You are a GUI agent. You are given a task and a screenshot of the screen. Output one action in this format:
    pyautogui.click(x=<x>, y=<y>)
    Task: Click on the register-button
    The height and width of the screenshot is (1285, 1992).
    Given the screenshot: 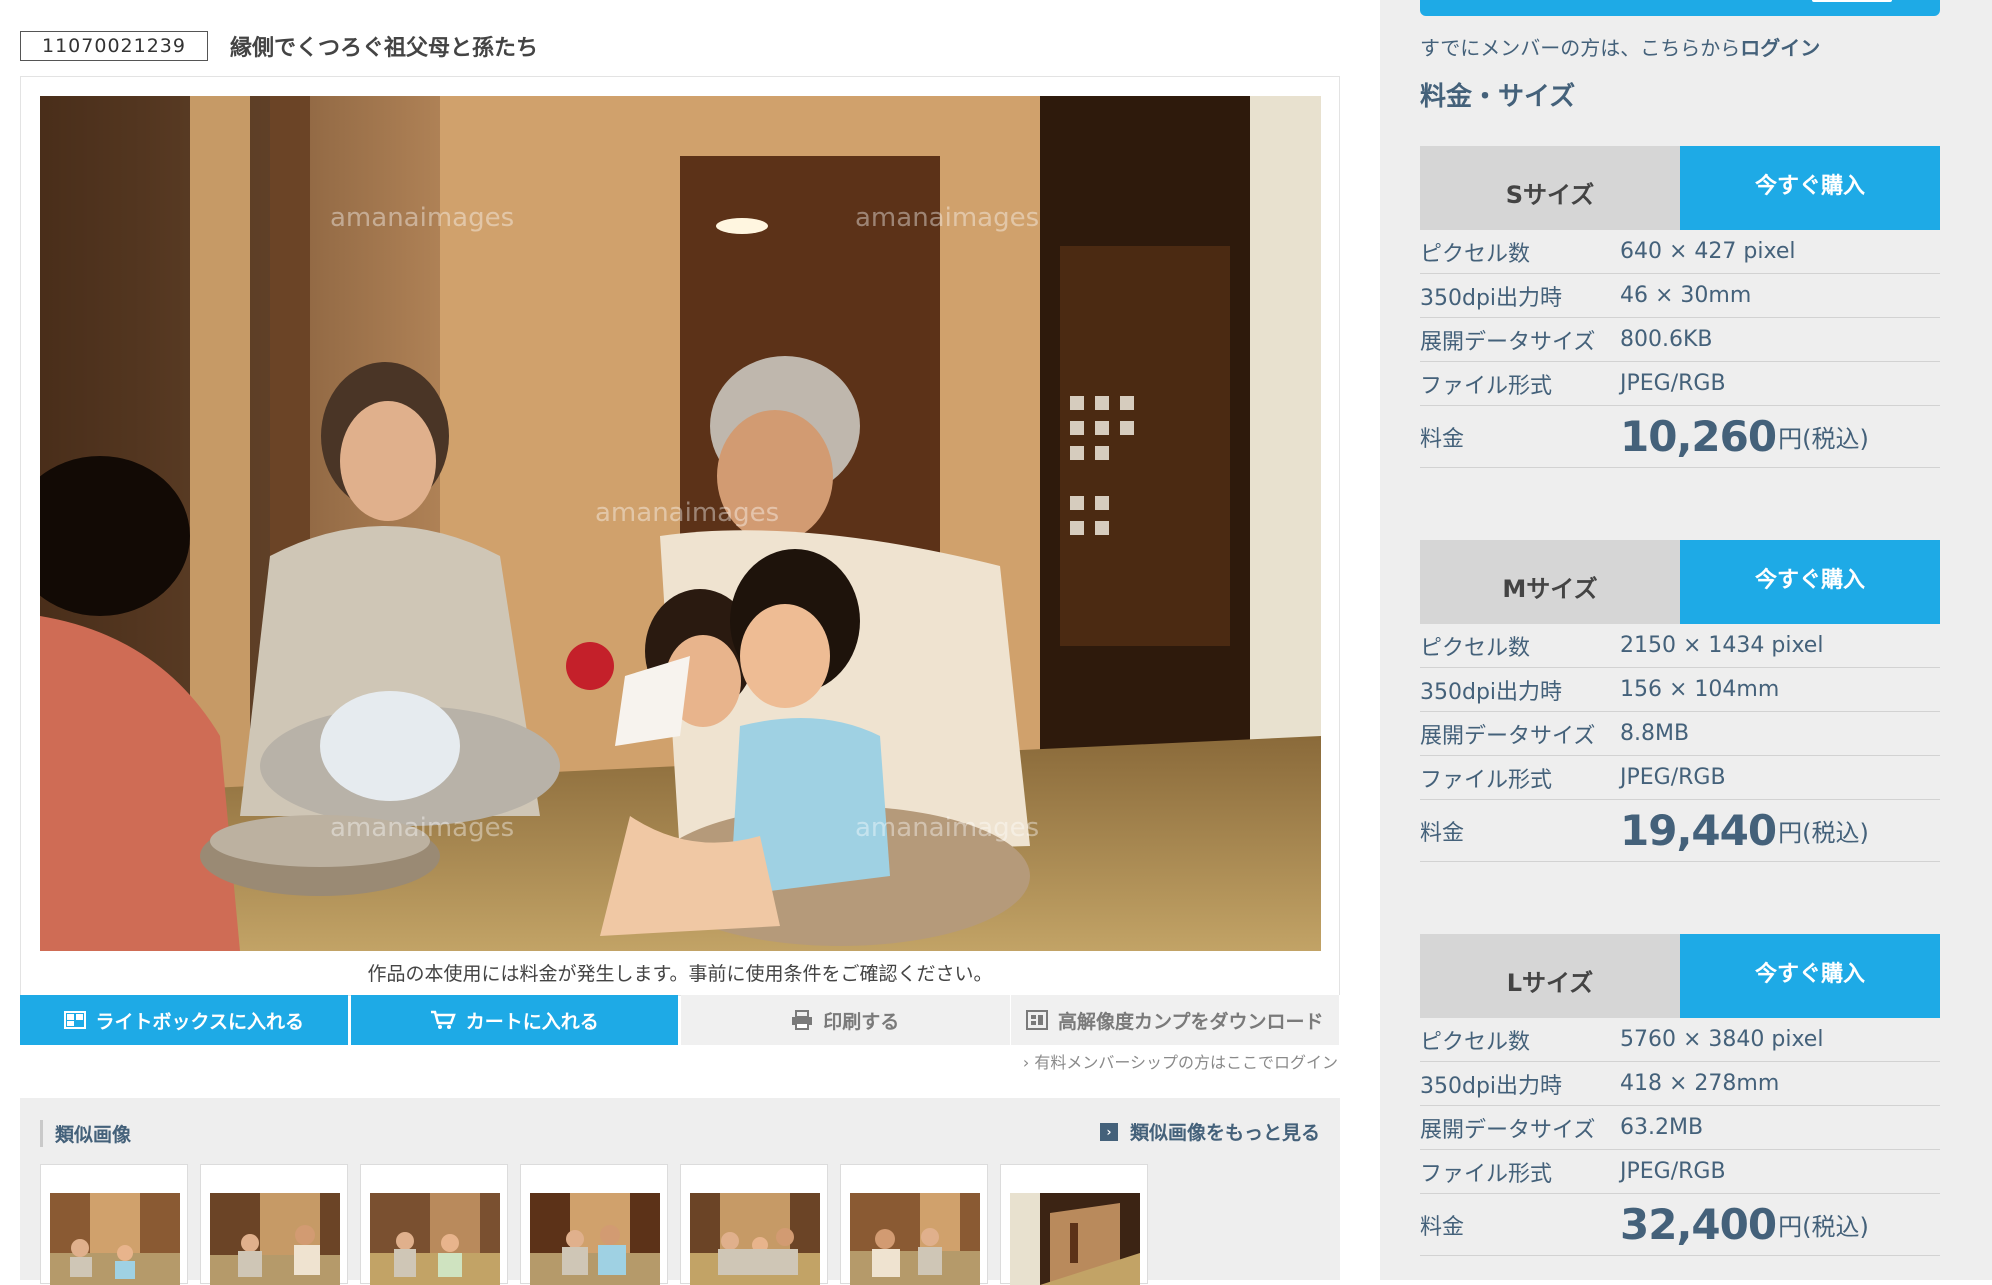 What is the action you would take?
    pyautogui.click(x=1680, y=8)
    